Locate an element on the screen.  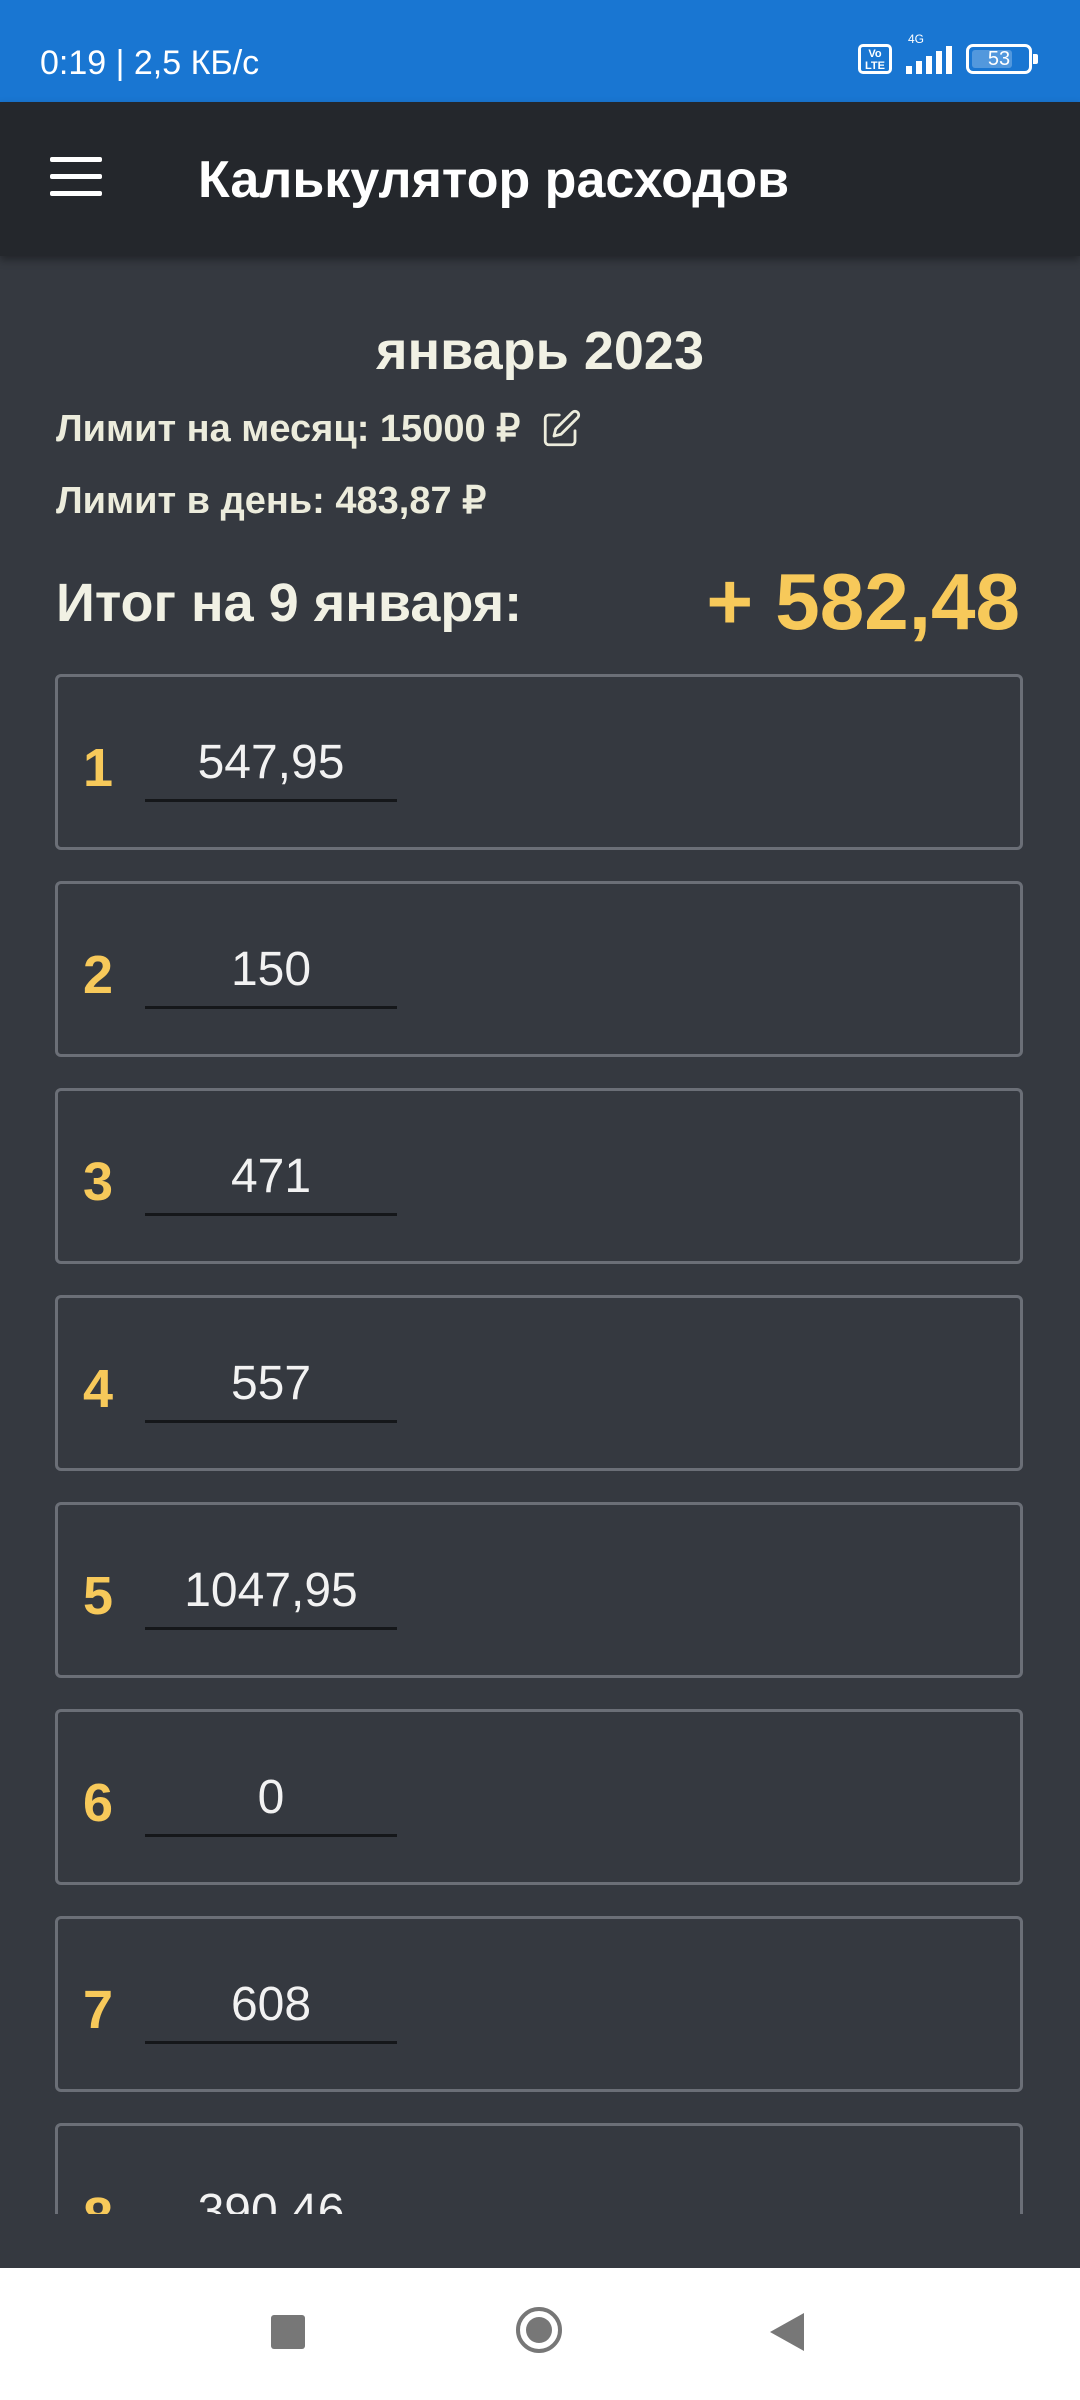
day-card: 5 1047,95 is located at coordinates (539, 1590).